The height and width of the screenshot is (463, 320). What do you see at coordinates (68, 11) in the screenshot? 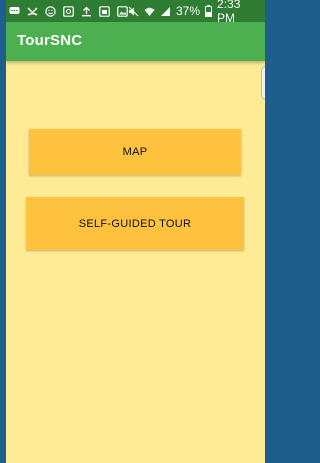
I see `image-icon` at bounding box center [68, 11].